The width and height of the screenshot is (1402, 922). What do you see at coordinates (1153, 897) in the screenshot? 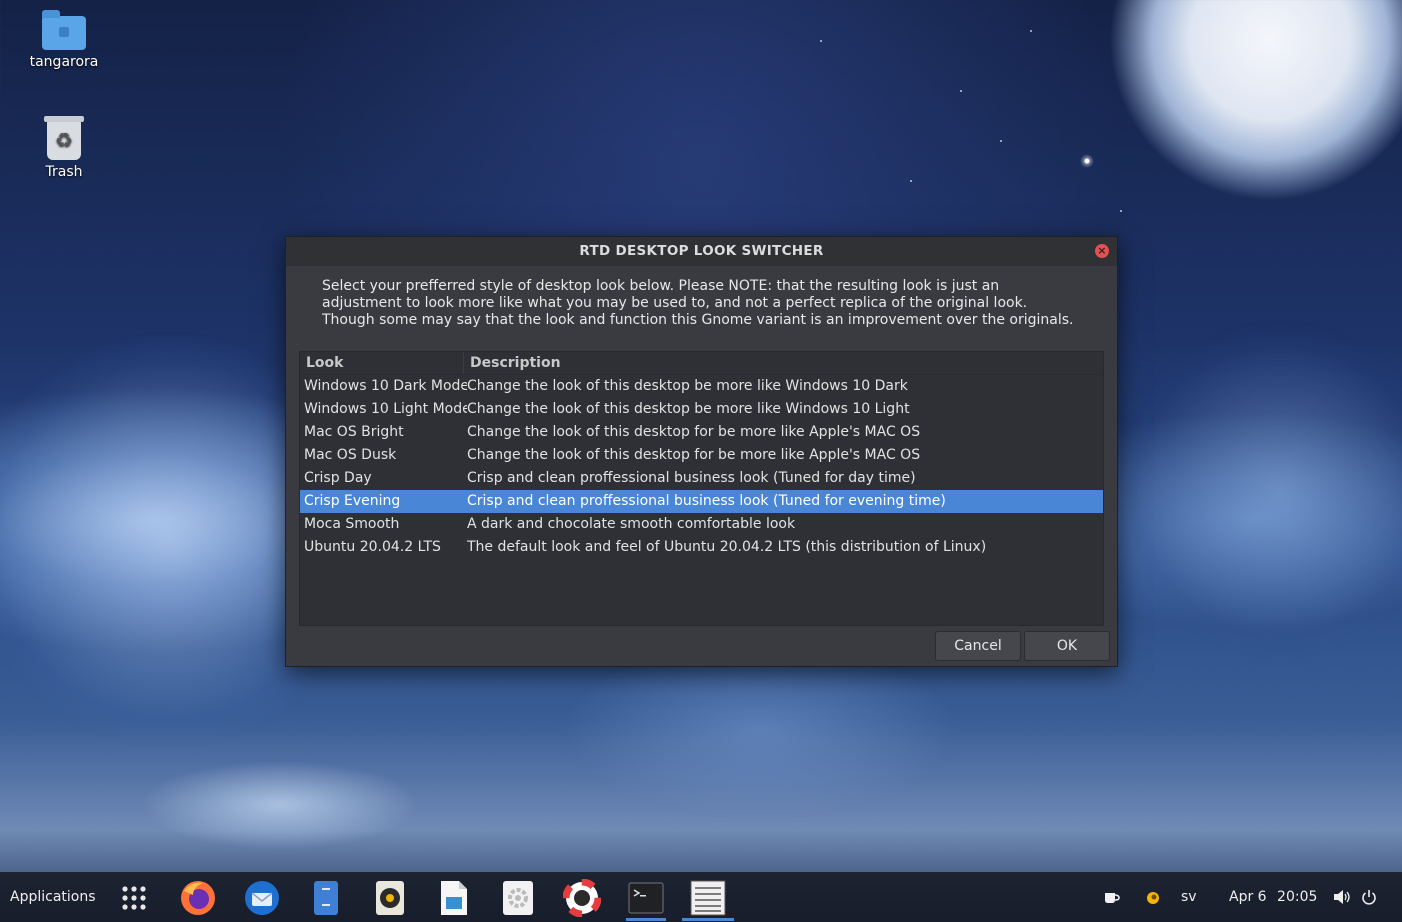
I see `updates-icon` at bounding box center [1153, 897].